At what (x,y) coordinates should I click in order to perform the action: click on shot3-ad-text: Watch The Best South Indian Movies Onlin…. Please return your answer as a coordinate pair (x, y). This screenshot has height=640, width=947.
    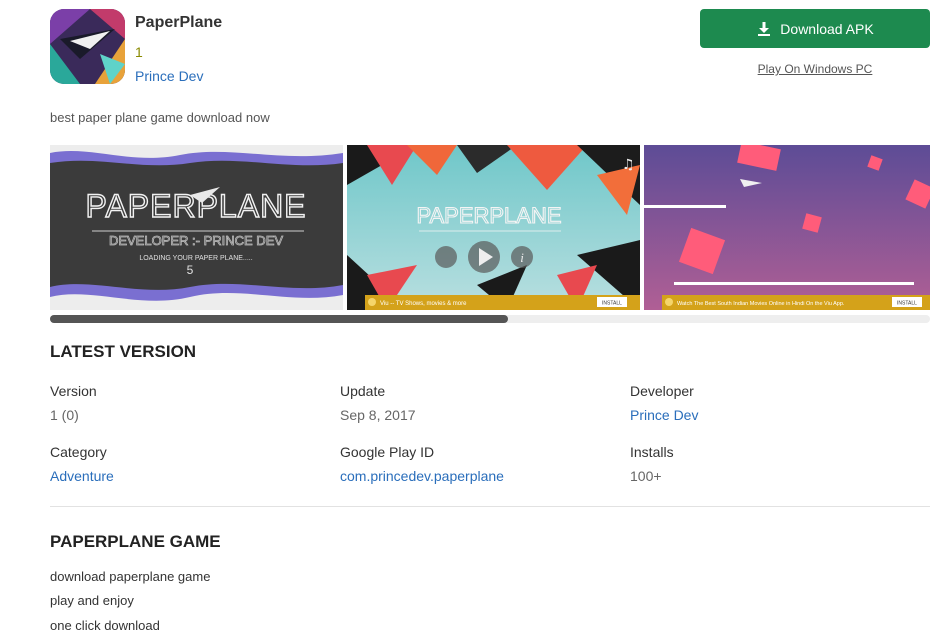
    Looking at the image, I should click on (761, 304).